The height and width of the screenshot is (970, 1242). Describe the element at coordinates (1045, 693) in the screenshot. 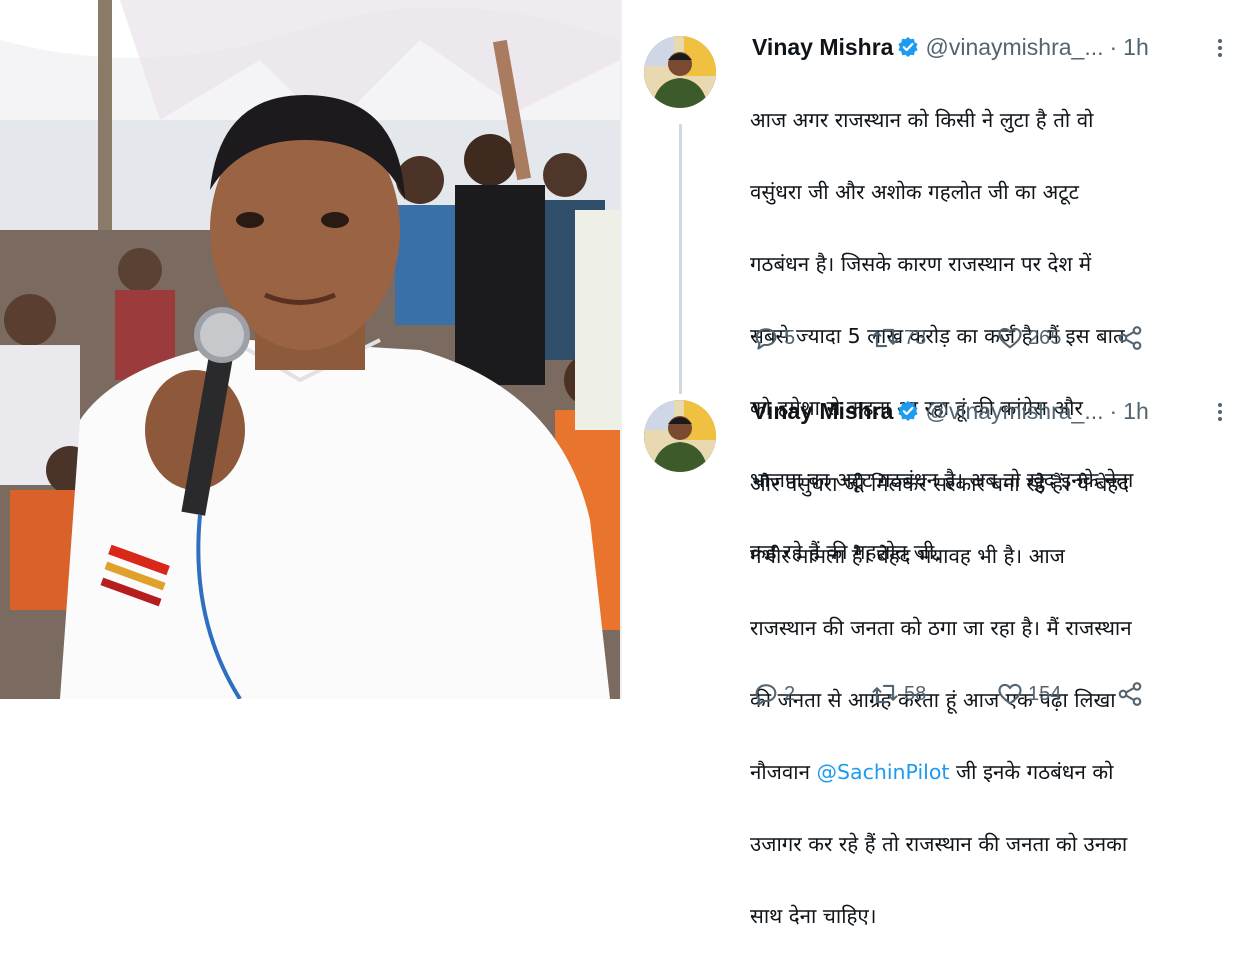

I see `like-count: 154` at that location.